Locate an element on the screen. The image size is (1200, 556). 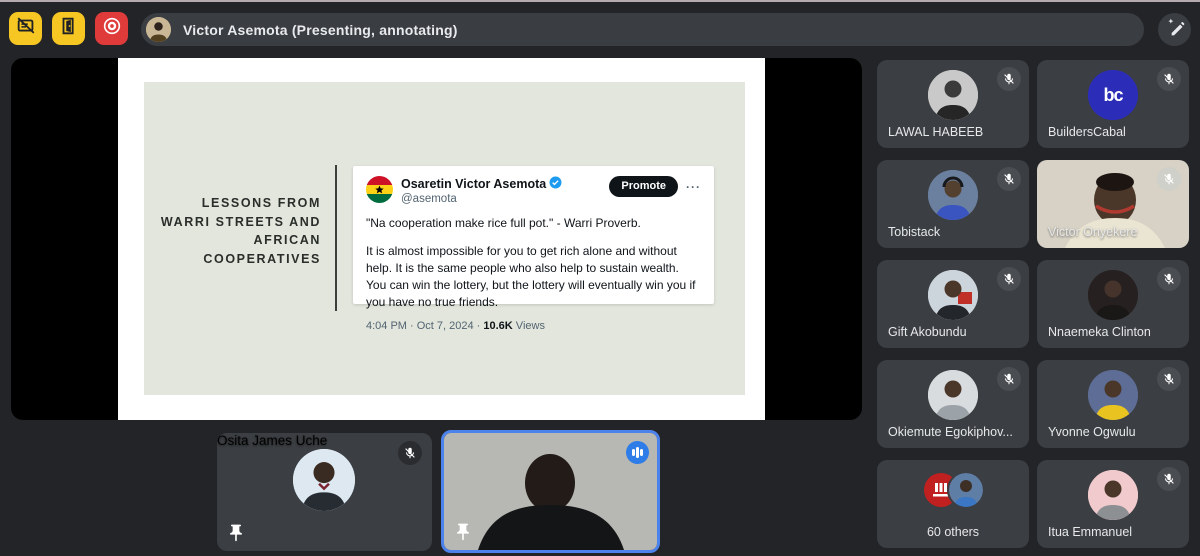
participant-name: LAWAL HABEEB is located at coordinates (936, 132).